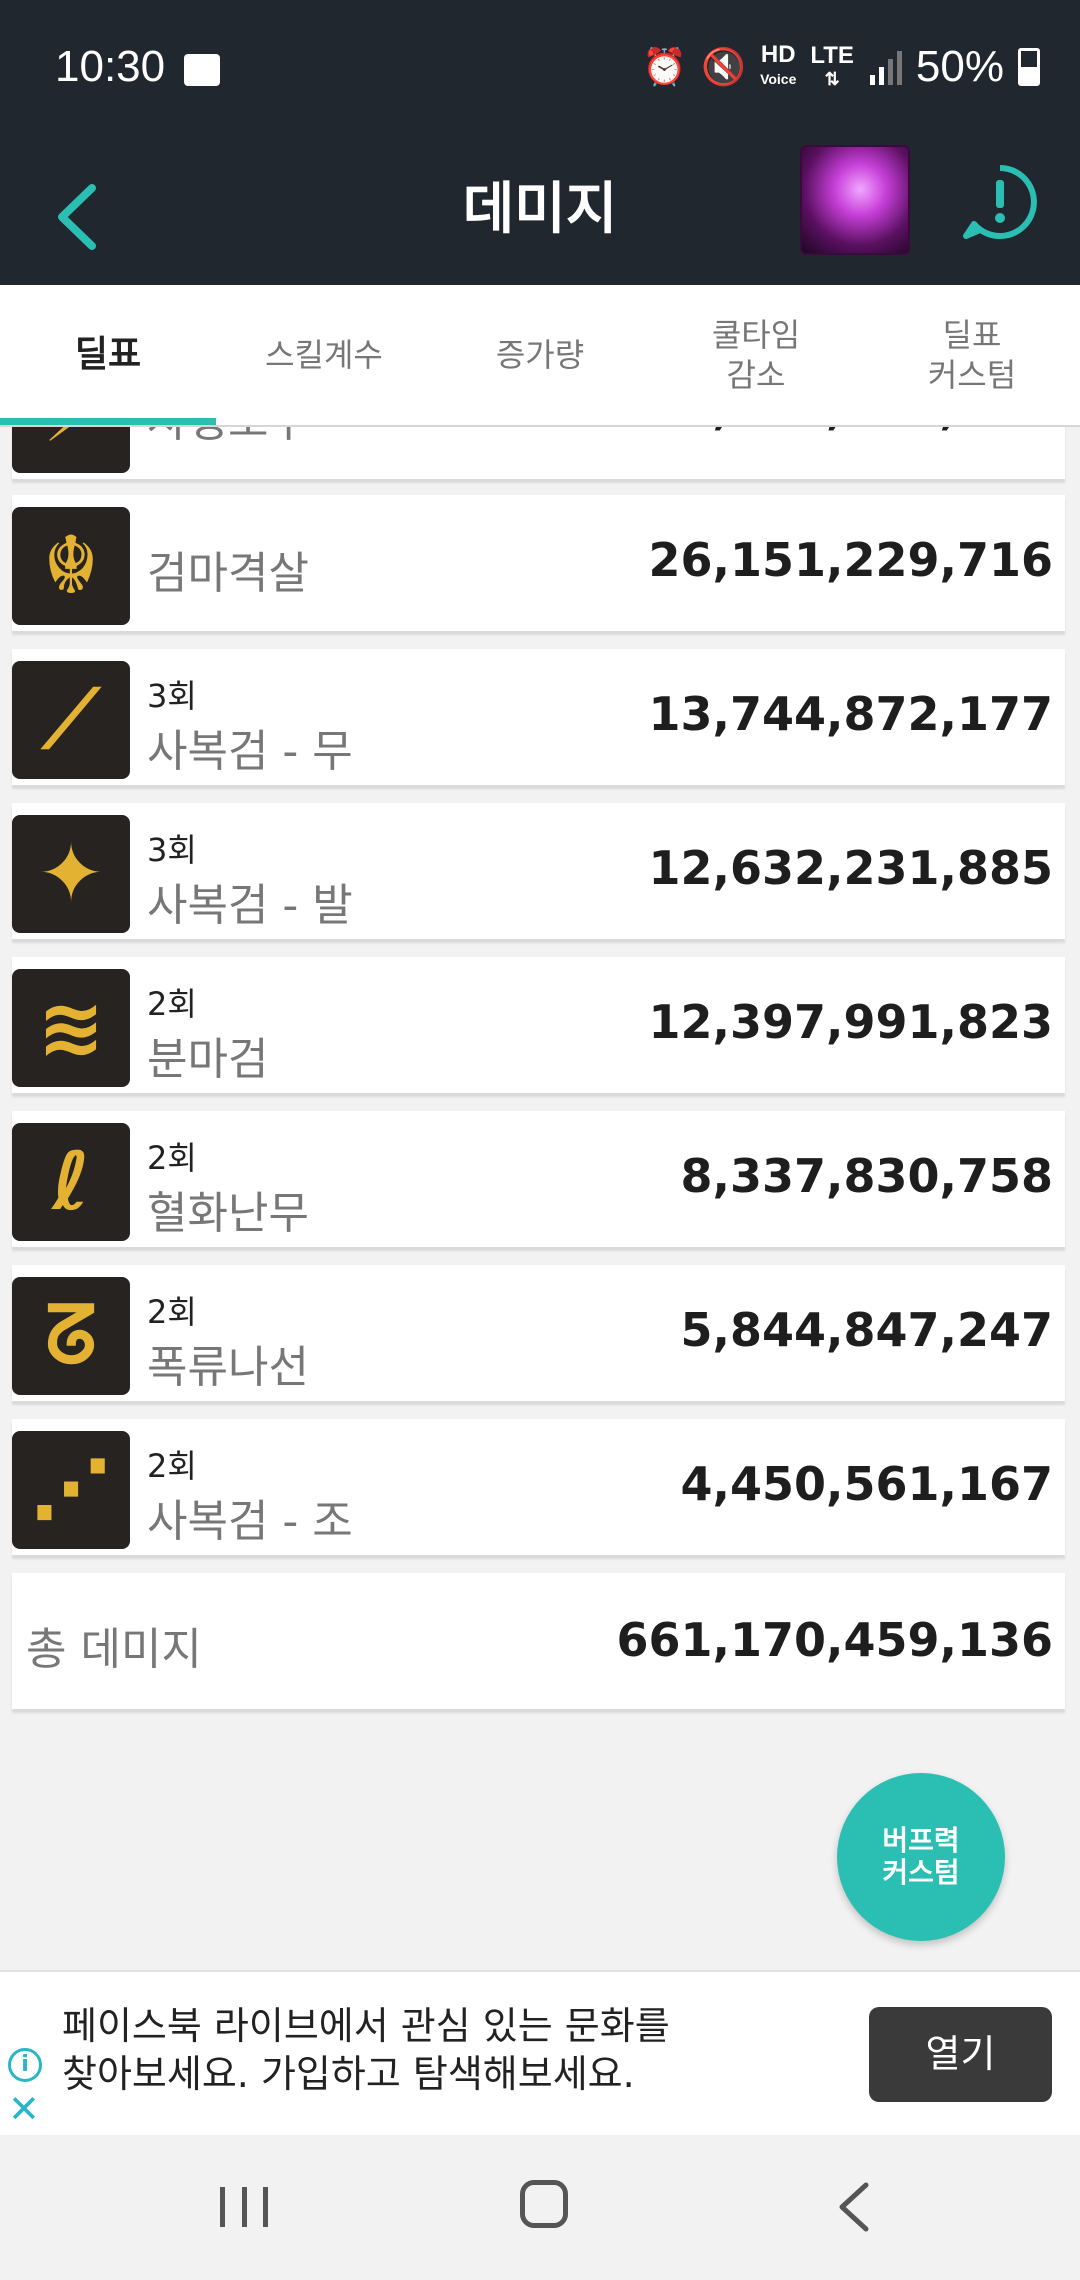  Describe the element at coordinates (855, 2207) in the screenshot. I see `nav-back-icon` at that location.